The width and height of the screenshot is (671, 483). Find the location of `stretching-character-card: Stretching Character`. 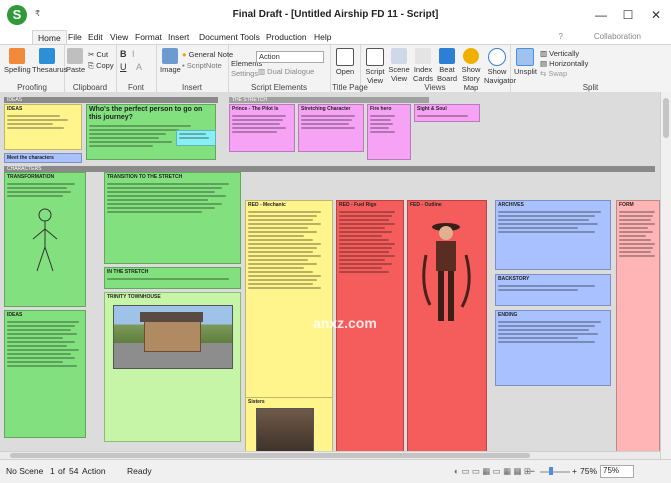

stretching-character-card: Stretching Character is located at coordinates (331, 128).